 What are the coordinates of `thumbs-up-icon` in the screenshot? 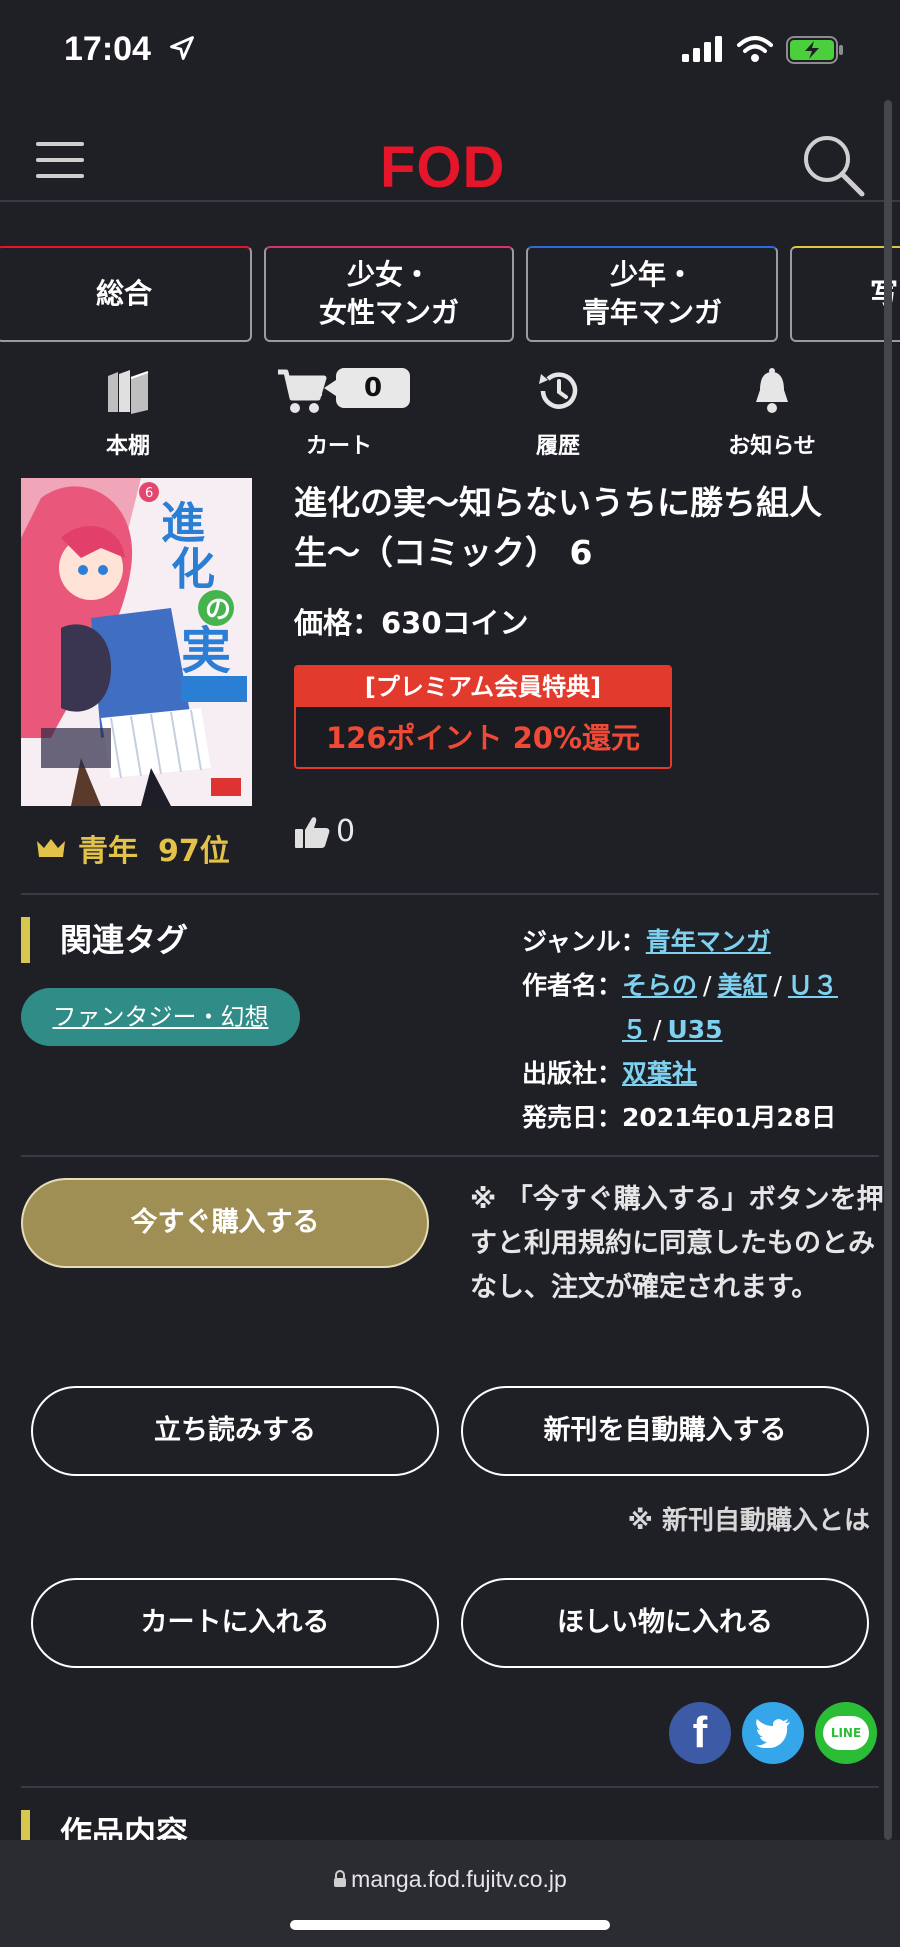 It's located at (312, 832).